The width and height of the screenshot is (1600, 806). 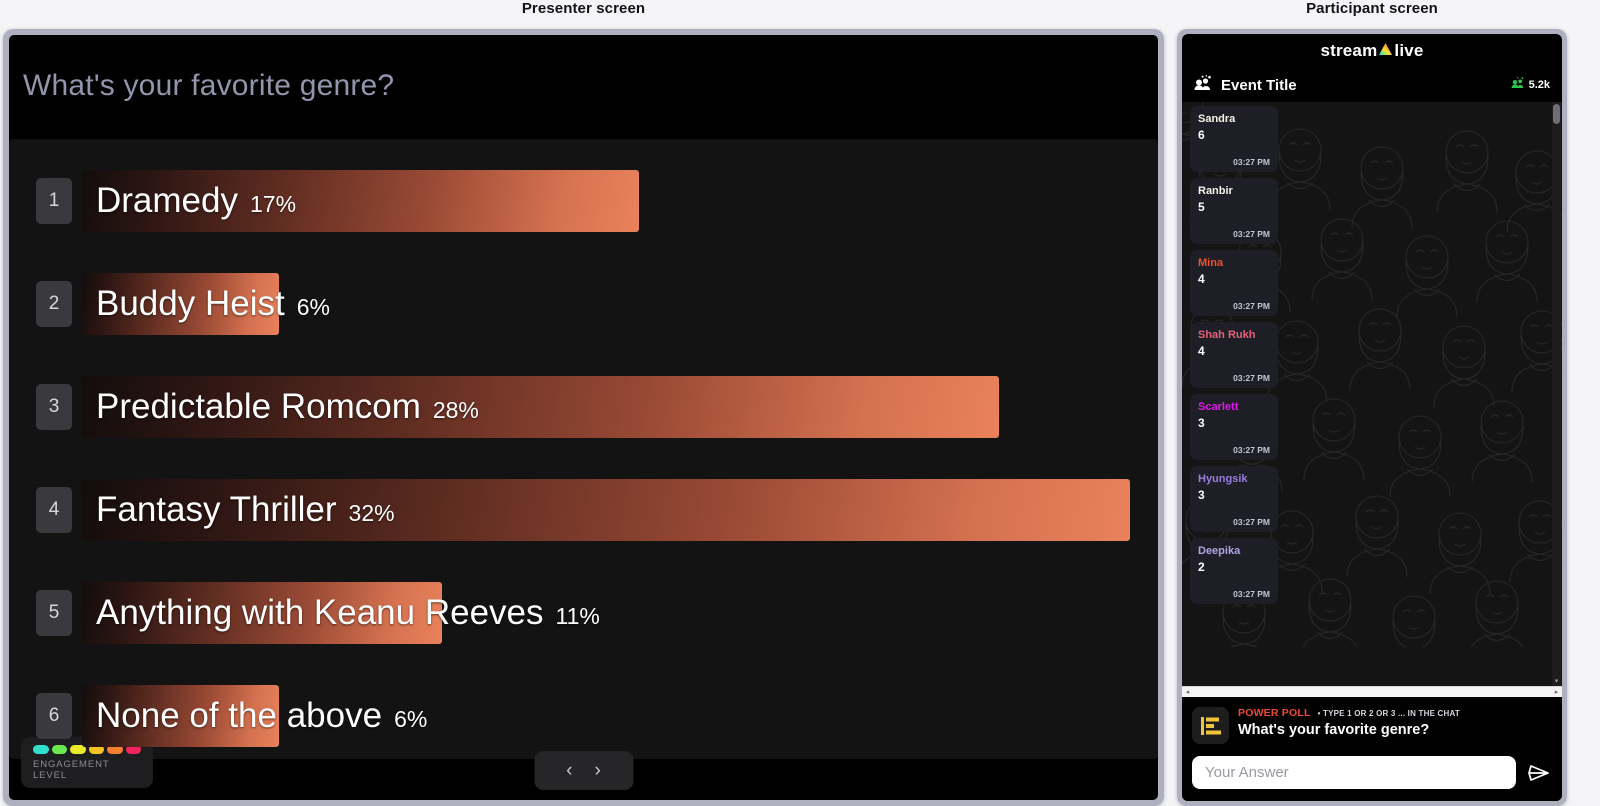 I want to click on next-slide-button: ›, so click(x=598, y=770).